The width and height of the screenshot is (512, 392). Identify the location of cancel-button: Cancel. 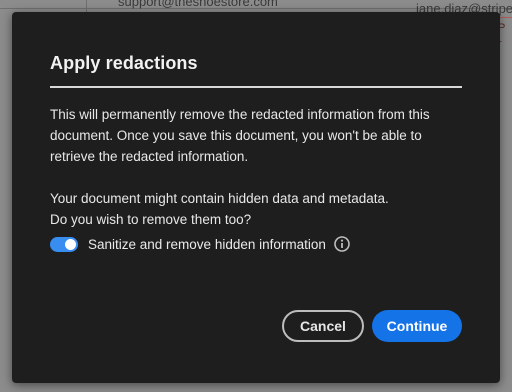
(323, 326).